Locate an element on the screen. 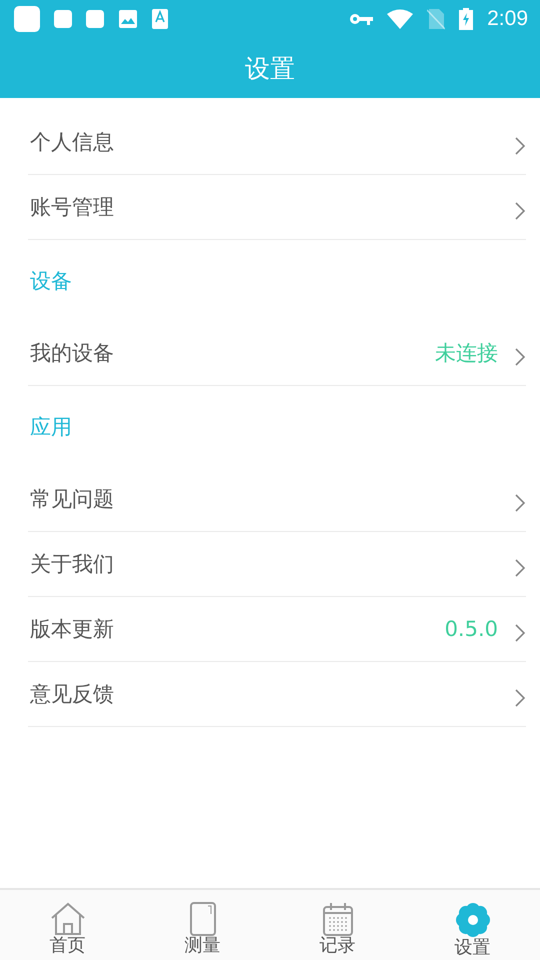  nav-tab: 设置 is located at coordinates (472, 931).